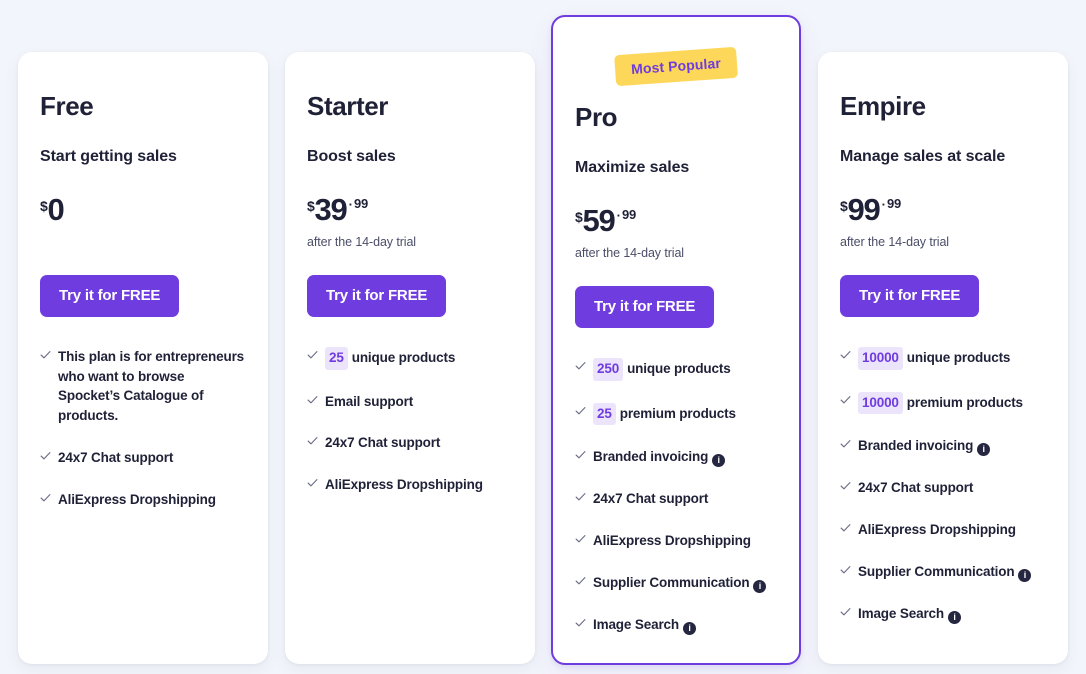  What do you see at coordinates (952, 446) in the screenshot?
I see `feature-label: Branded invoicing i` at bounding box center [952, 446].